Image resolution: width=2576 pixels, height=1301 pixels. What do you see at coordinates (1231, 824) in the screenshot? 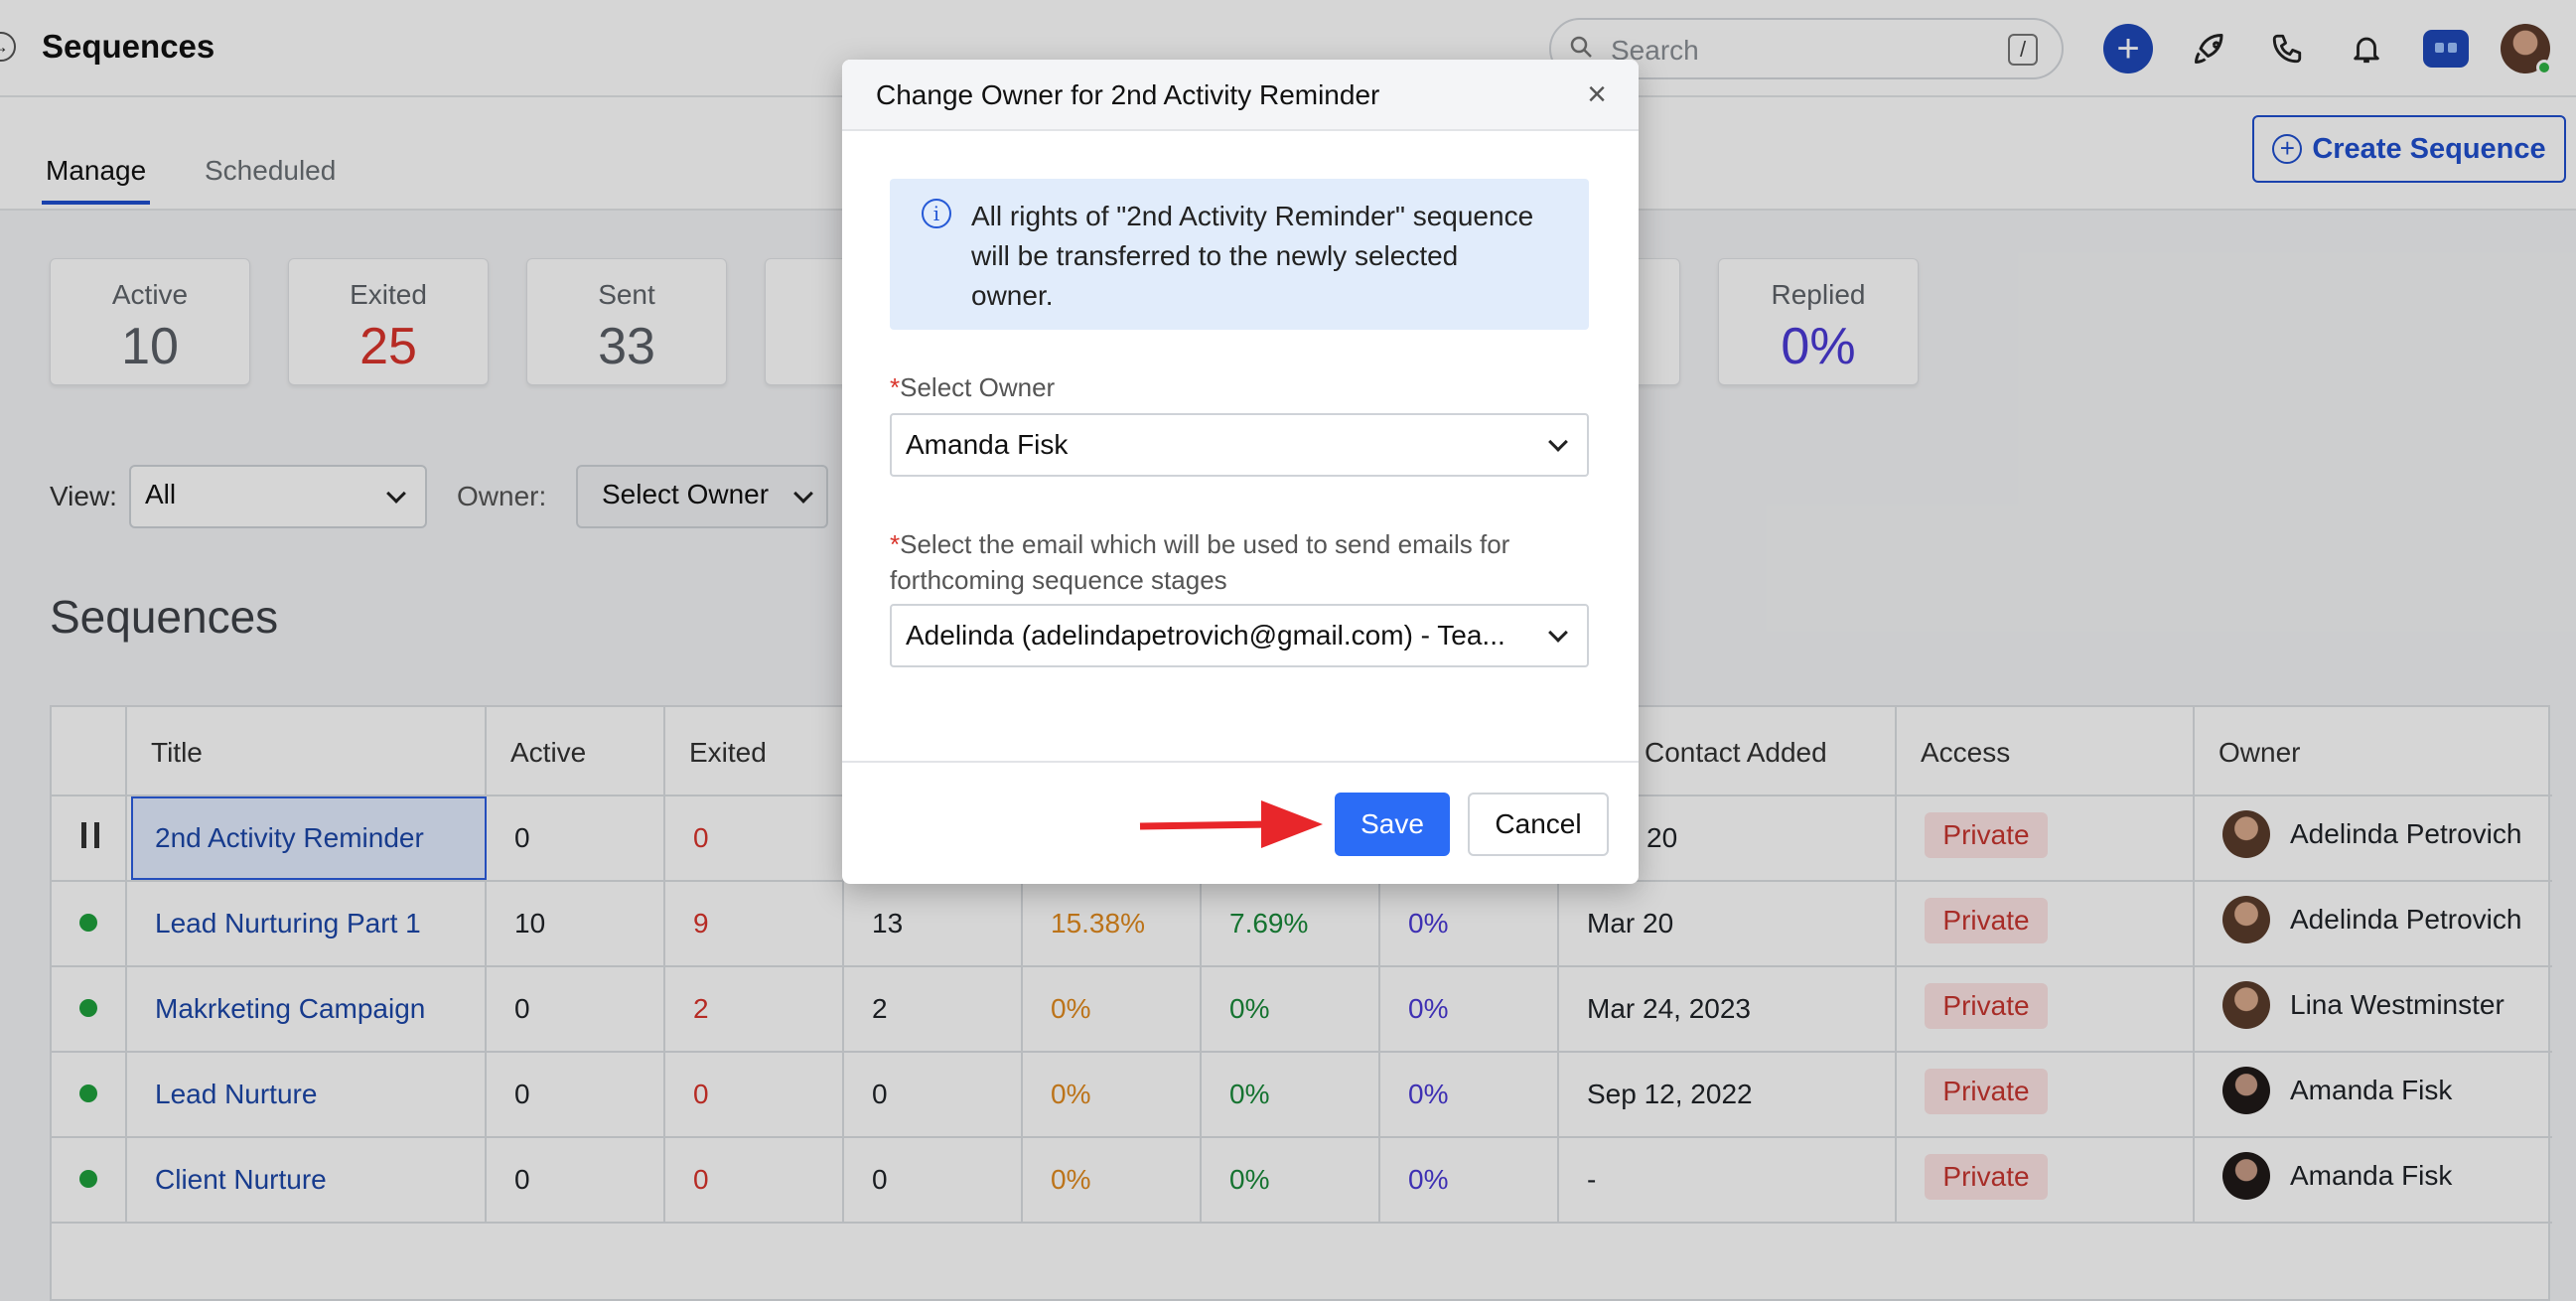
I see `annotation-arrow-icon` at bounding box center [1231, 824].